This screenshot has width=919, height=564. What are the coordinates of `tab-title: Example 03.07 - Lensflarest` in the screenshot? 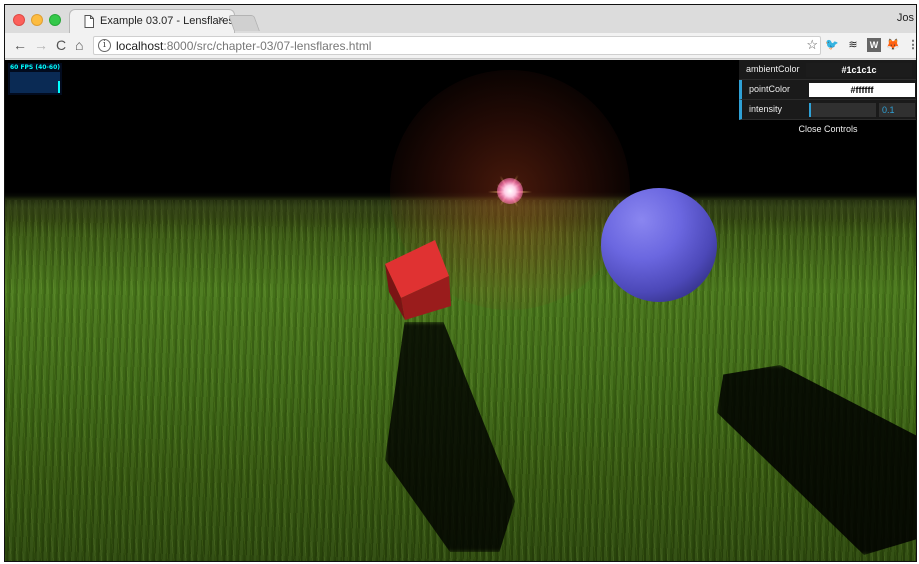 It's located at (168, 21).